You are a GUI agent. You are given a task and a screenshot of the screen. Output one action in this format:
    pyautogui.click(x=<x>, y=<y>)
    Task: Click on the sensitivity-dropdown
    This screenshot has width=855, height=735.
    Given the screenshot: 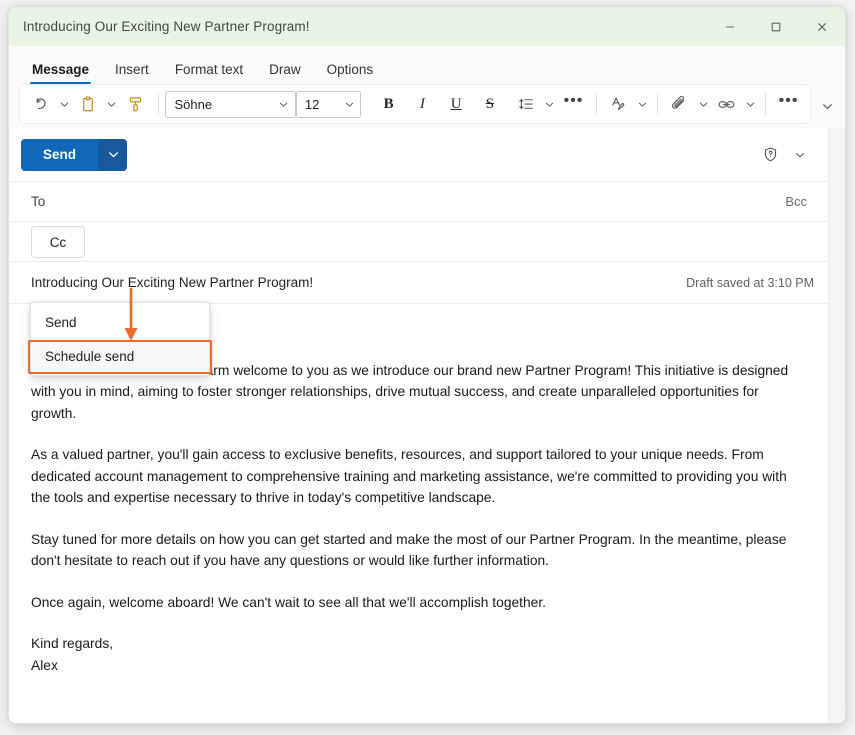 What is the action you would take?
    pyautogui.click(x=800, y=155)
    